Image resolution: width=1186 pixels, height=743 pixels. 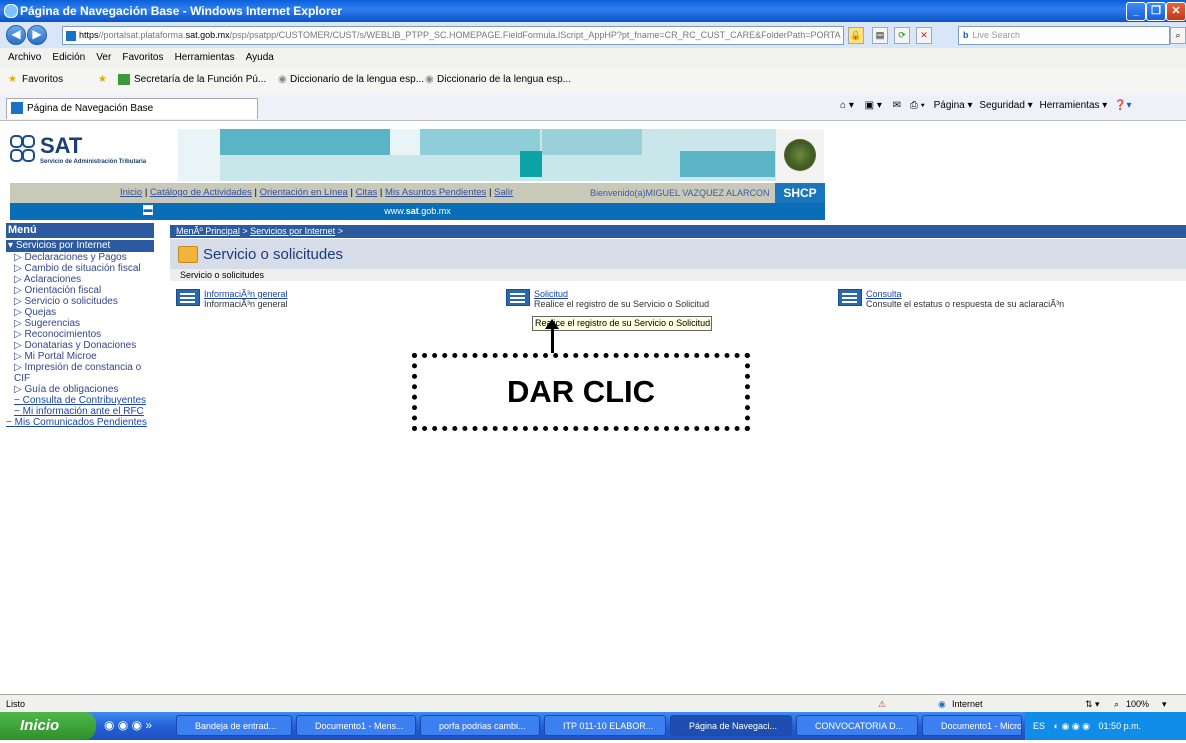 What do you see at coordinates (1176, 11) in the screenshot?
I see `close-button: ✕` at bounding box center [1176, 11].